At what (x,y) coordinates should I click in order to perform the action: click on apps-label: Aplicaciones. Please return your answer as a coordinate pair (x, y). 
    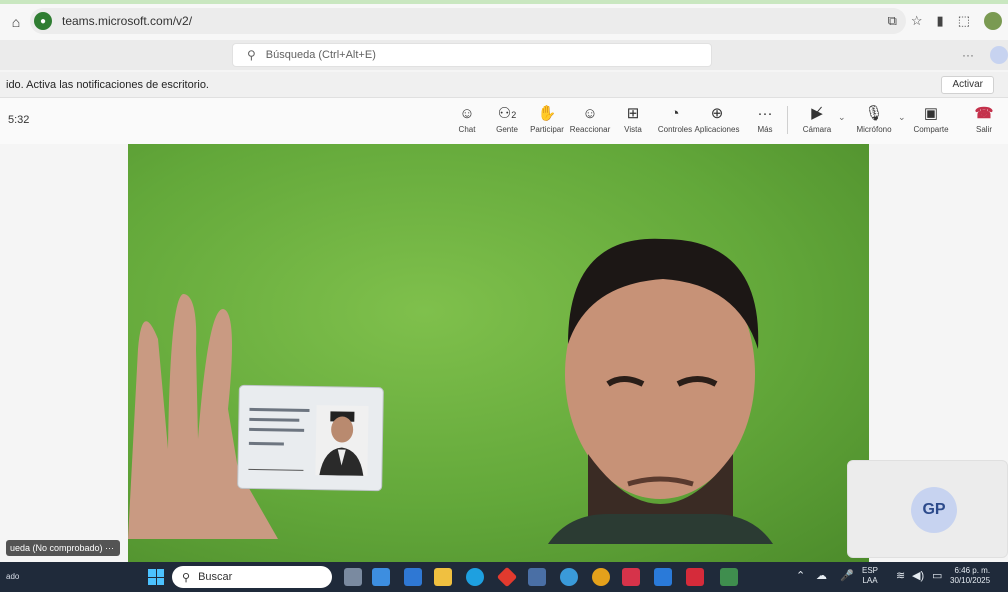
    Looking at the image, I should click on (717, 129).